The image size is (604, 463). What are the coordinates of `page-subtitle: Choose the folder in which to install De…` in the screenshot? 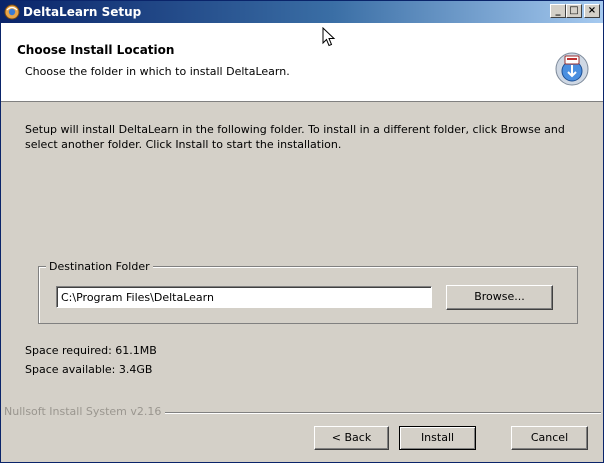 It's located at (157, 71).